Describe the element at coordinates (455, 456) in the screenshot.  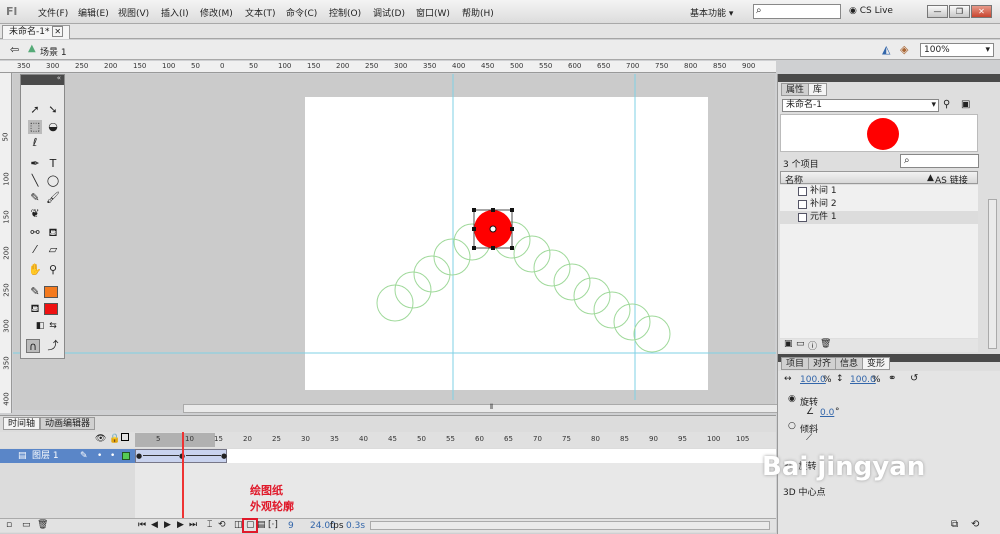
I see `layer-frames: ● ● ●` at that location.